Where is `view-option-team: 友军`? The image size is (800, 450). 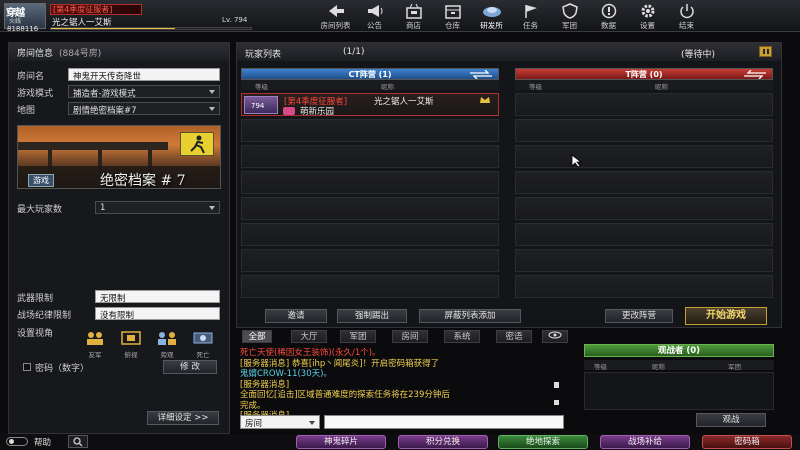 view-option-team: 友军 is located at coordinates (95, 345).